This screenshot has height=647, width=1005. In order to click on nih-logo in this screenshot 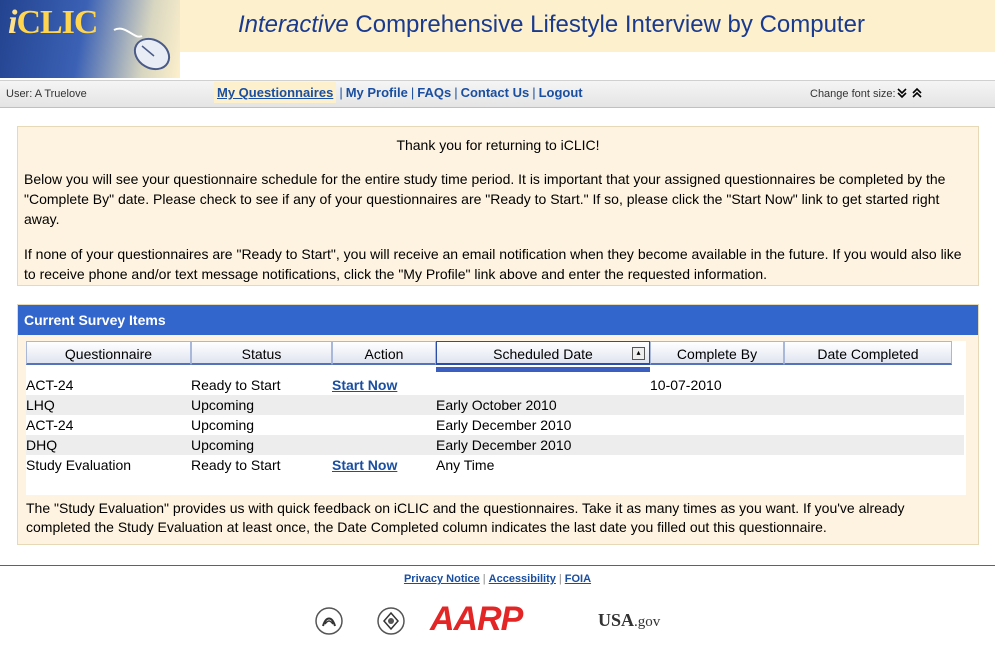, I will do `click(391, 621)`.